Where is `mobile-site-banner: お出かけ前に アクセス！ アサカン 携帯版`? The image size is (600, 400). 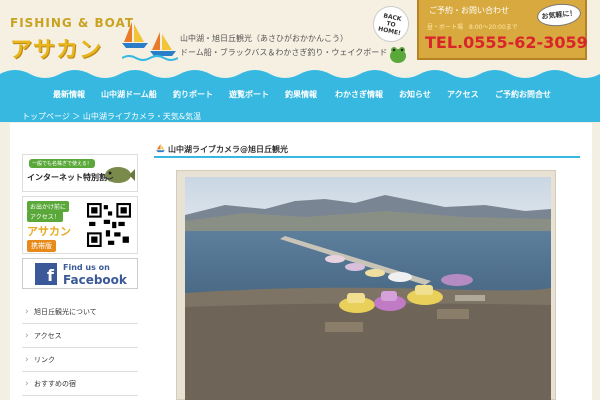 mobile-site-banner: お出かけ前に アクセス！ アサカン 携帯版 is located at coordinates (80, 225).